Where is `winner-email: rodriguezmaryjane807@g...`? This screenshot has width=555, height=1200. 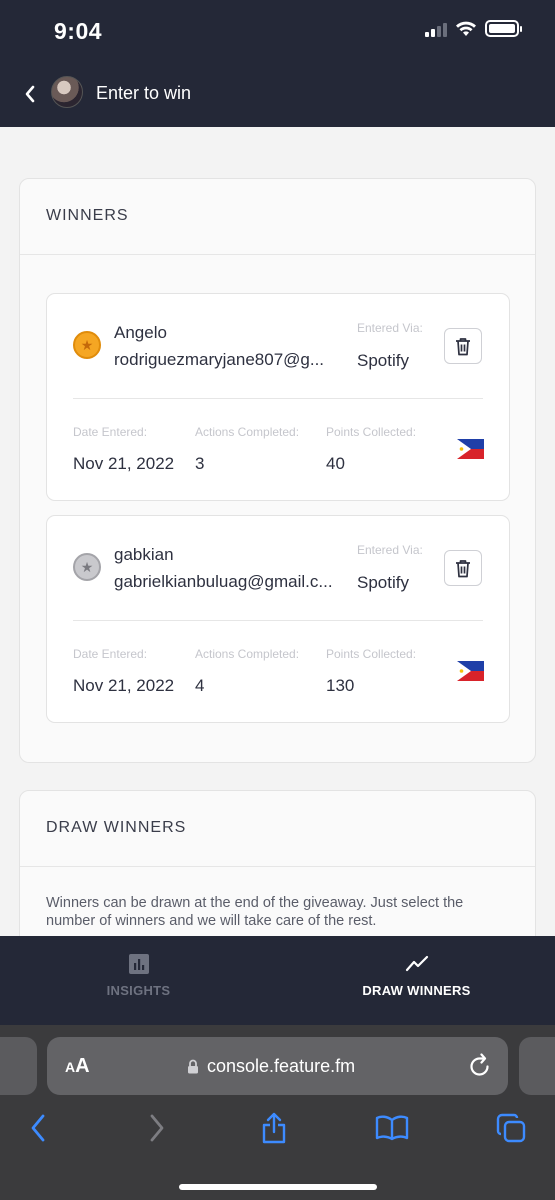 winner-email: rodriguezmaryjane807@g... is located at coordinates (219, 359).